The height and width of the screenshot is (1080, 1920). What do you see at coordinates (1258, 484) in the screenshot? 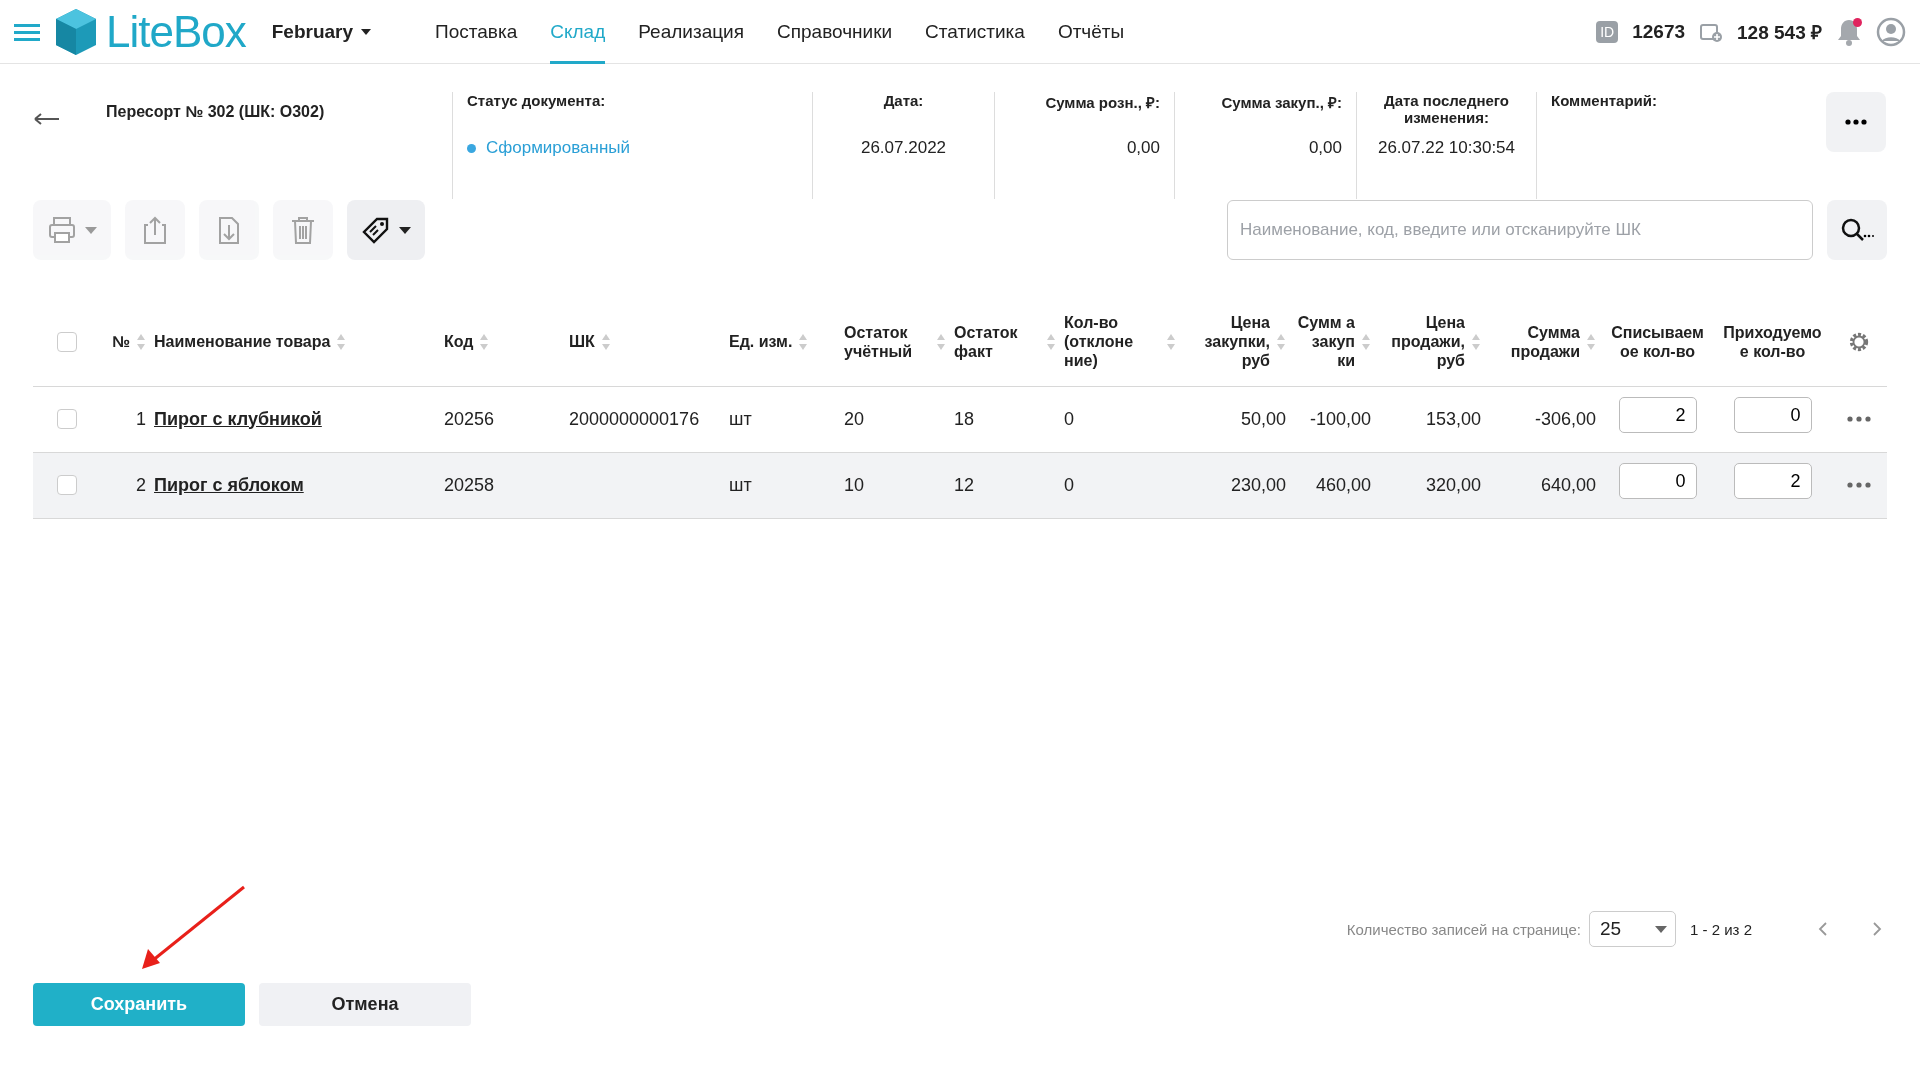
I see `table-cell: 230,00` at bounding box center [1258, 484].